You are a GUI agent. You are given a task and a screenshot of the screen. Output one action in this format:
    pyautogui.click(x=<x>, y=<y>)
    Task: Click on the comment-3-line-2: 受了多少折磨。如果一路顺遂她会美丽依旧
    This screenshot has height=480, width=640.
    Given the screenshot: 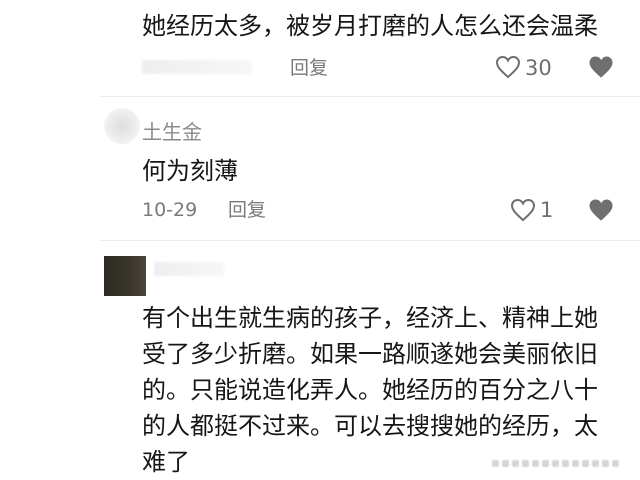 What is the action you would take?
    pyautogui.click(x=370, y=354)
    